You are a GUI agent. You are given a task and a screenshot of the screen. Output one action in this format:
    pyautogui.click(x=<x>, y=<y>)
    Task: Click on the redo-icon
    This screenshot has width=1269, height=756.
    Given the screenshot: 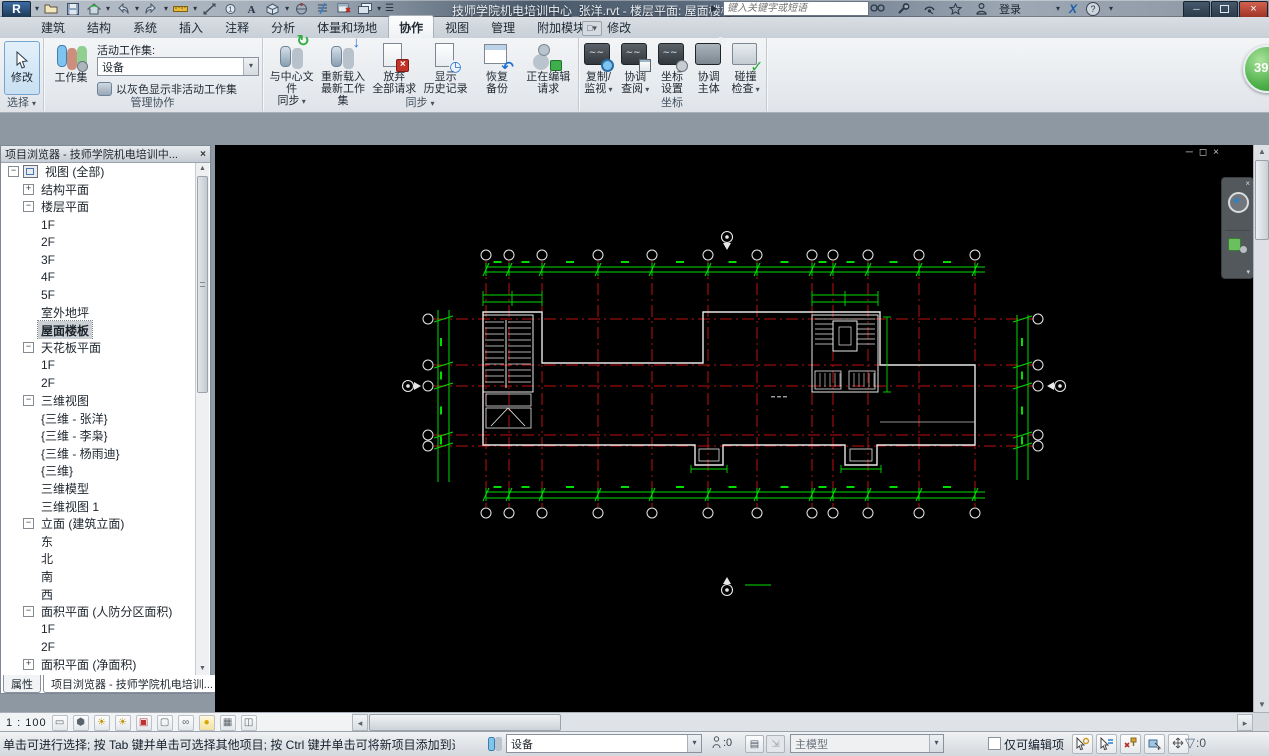 What is the action you would take?
    pyautogui.click(x=151, y=9)
    